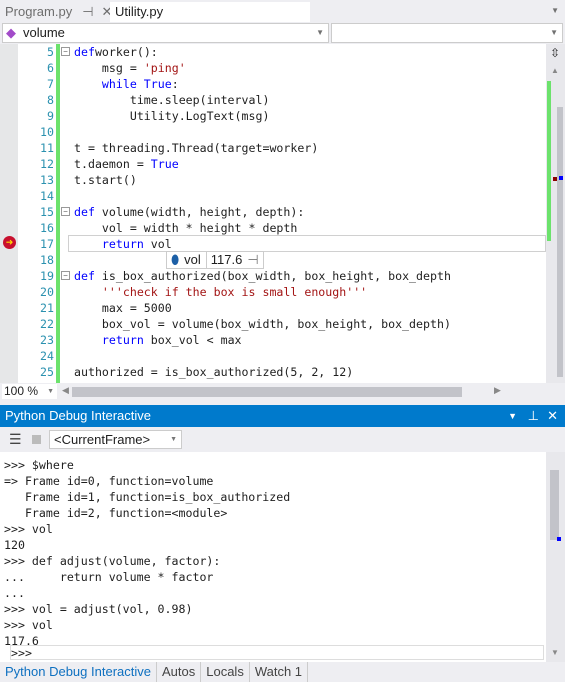  I want to click on scope-dropdown: ◆ volume ▼, so click(165, 33).